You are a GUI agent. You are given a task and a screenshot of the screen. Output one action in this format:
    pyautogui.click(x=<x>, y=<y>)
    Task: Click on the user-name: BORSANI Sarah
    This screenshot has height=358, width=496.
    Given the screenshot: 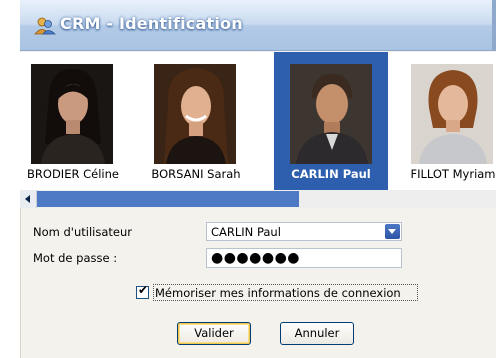 What is the action you would take?
    pyautogui.click(x=196, y=174)
    